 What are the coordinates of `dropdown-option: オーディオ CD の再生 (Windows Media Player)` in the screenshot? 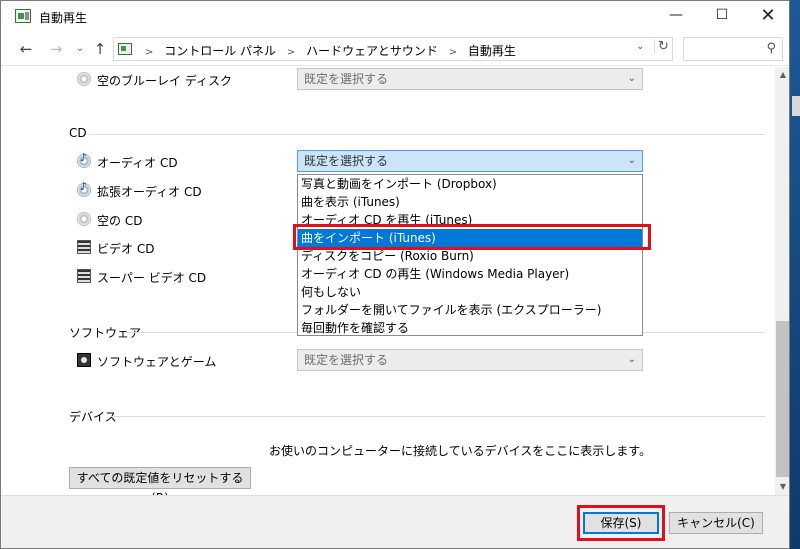 It's located at (470, 274).